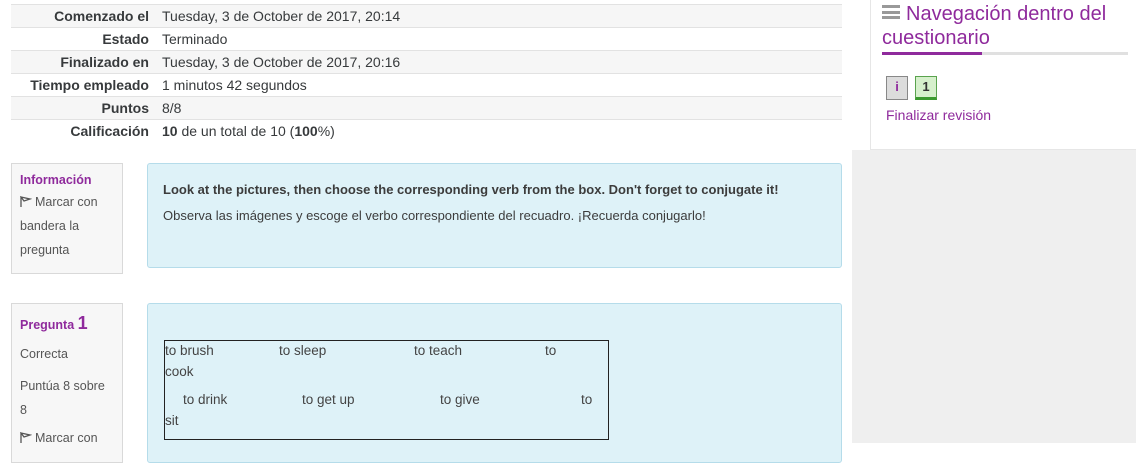  Describe the element at coordinates (62, 398) in the screenshot. I see `question-score: Puntúa 8 sobre 8` at that location.